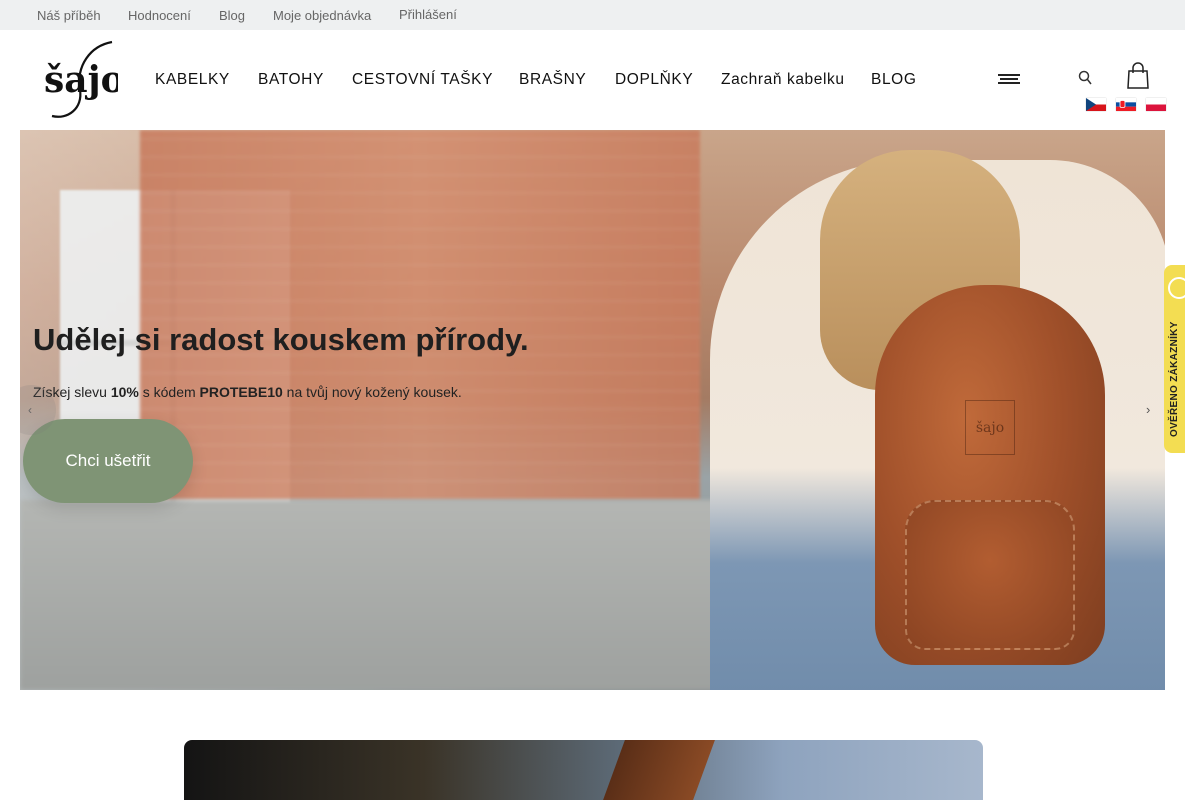 This screenshot has height=800, width=1200. What do you see at coordinates (30, 410) in the screenshot?
I see `chevron-left-icon: ‹` at bounding box center [30, 410].